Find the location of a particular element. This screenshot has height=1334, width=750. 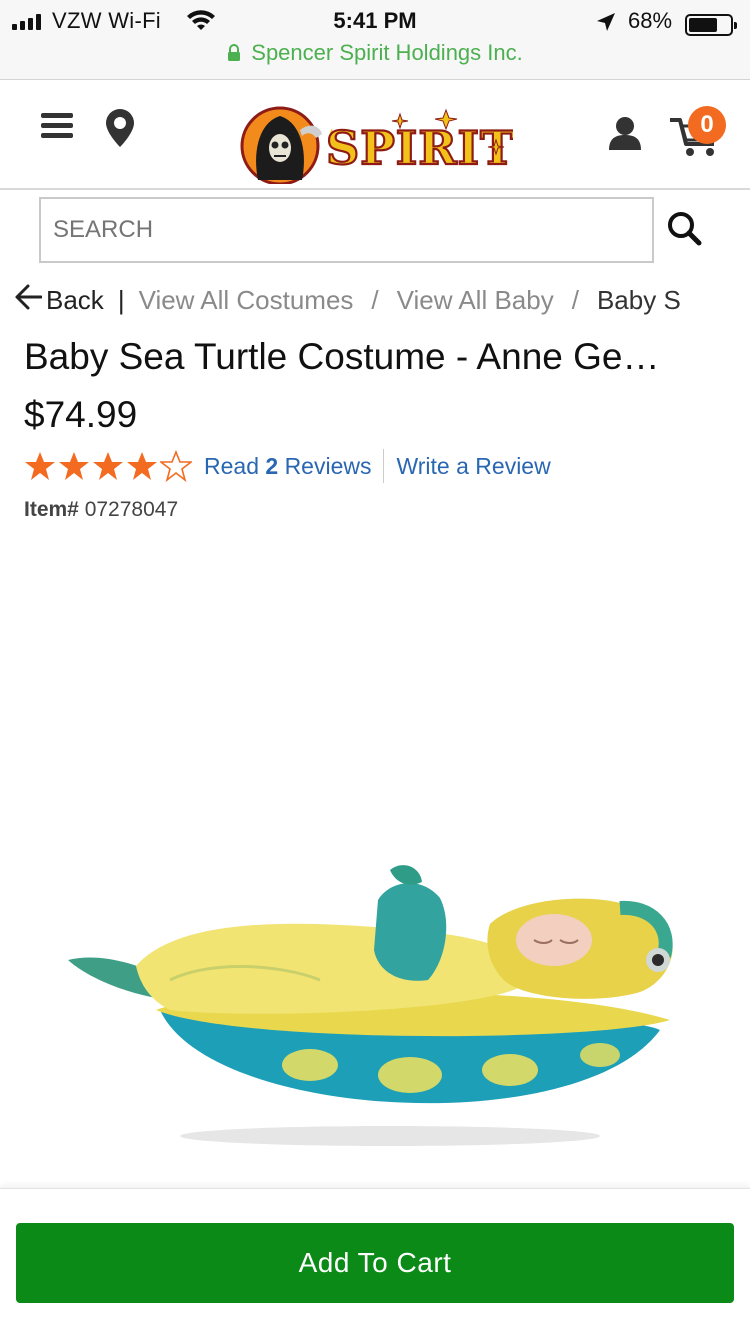

svg-text: SPIRIT is located at coordinates (419, 148).